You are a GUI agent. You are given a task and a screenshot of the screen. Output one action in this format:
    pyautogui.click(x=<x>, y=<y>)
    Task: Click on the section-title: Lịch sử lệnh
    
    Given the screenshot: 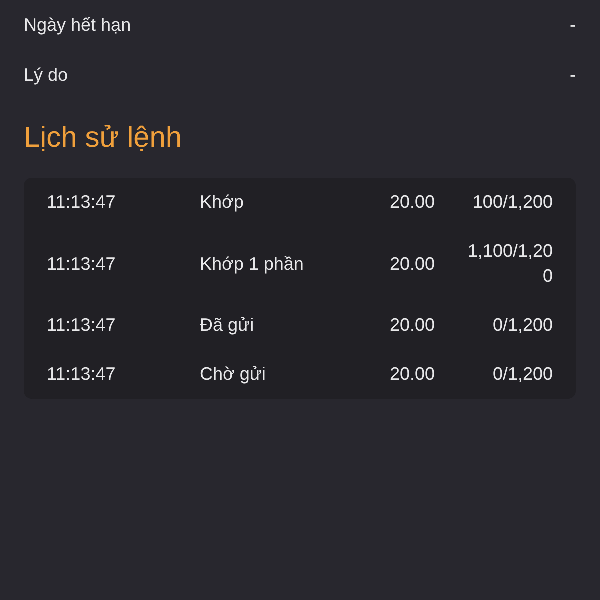 What is the action you would take?
    pyautogui.click(x=103, y=138)
    